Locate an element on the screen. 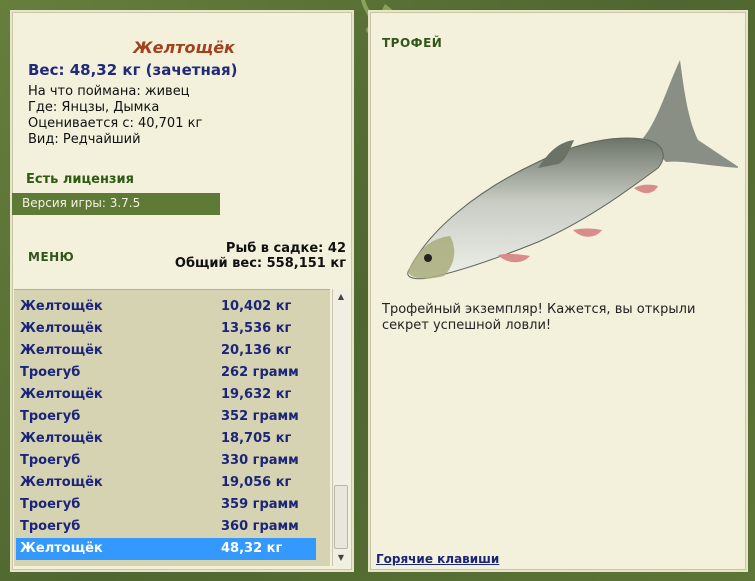 This screenshot has width=755, height=581. list-item-weight: 330 грамм is located at coordinates (260, 460).